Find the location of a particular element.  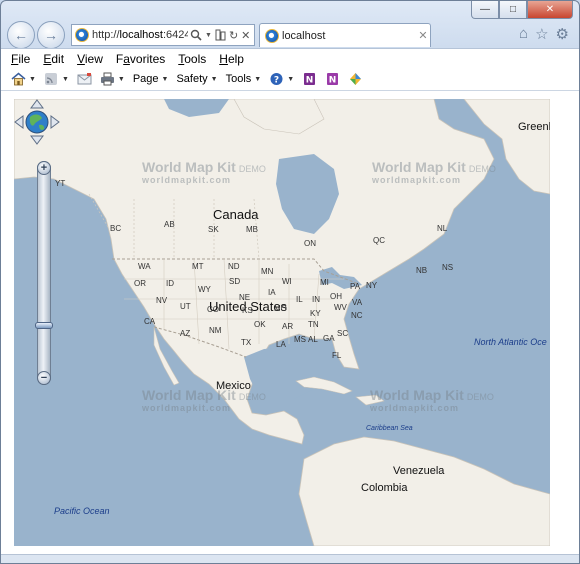

search-icon is located at coordinates (196, 35).